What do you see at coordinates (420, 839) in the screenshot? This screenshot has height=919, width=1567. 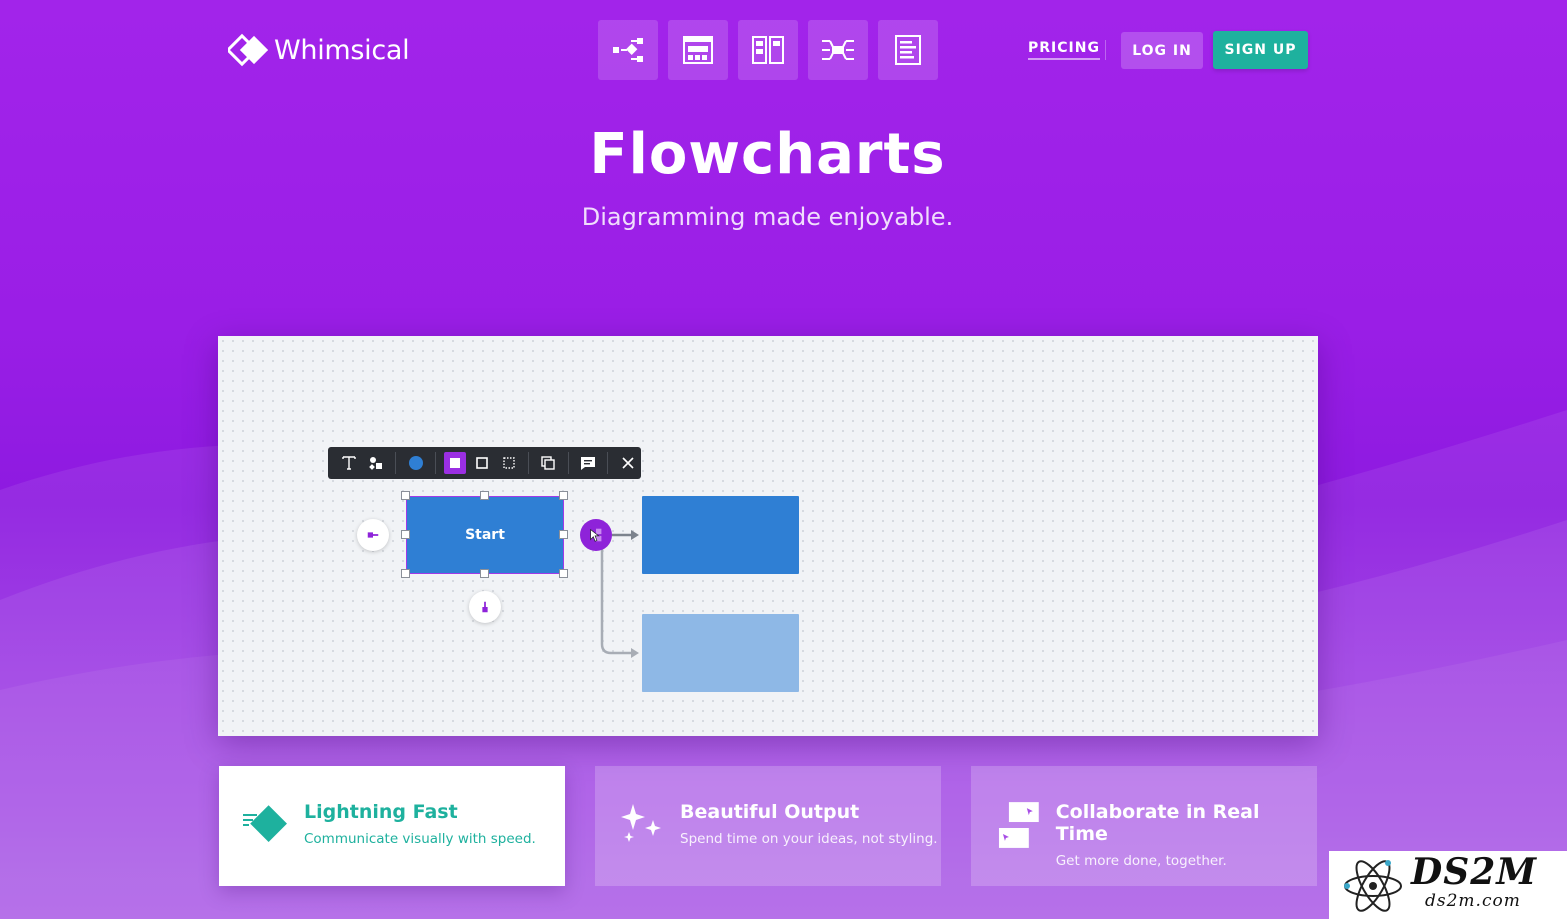 I see `feature-description: Communicate visually with speed.` at bounding box center [420, 839].